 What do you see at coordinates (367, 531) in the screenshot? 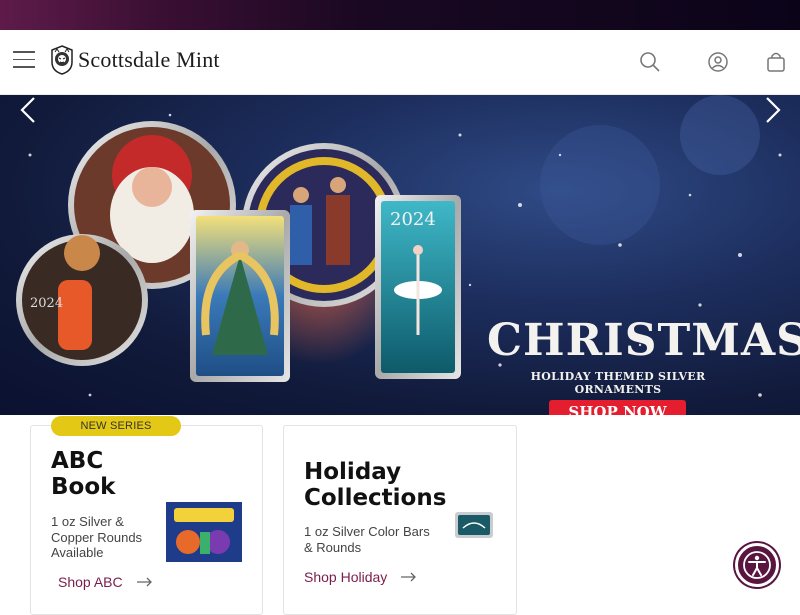
I see `card-description-line: 1 oz Silver Color Bars` at bounding box center [367, 531].